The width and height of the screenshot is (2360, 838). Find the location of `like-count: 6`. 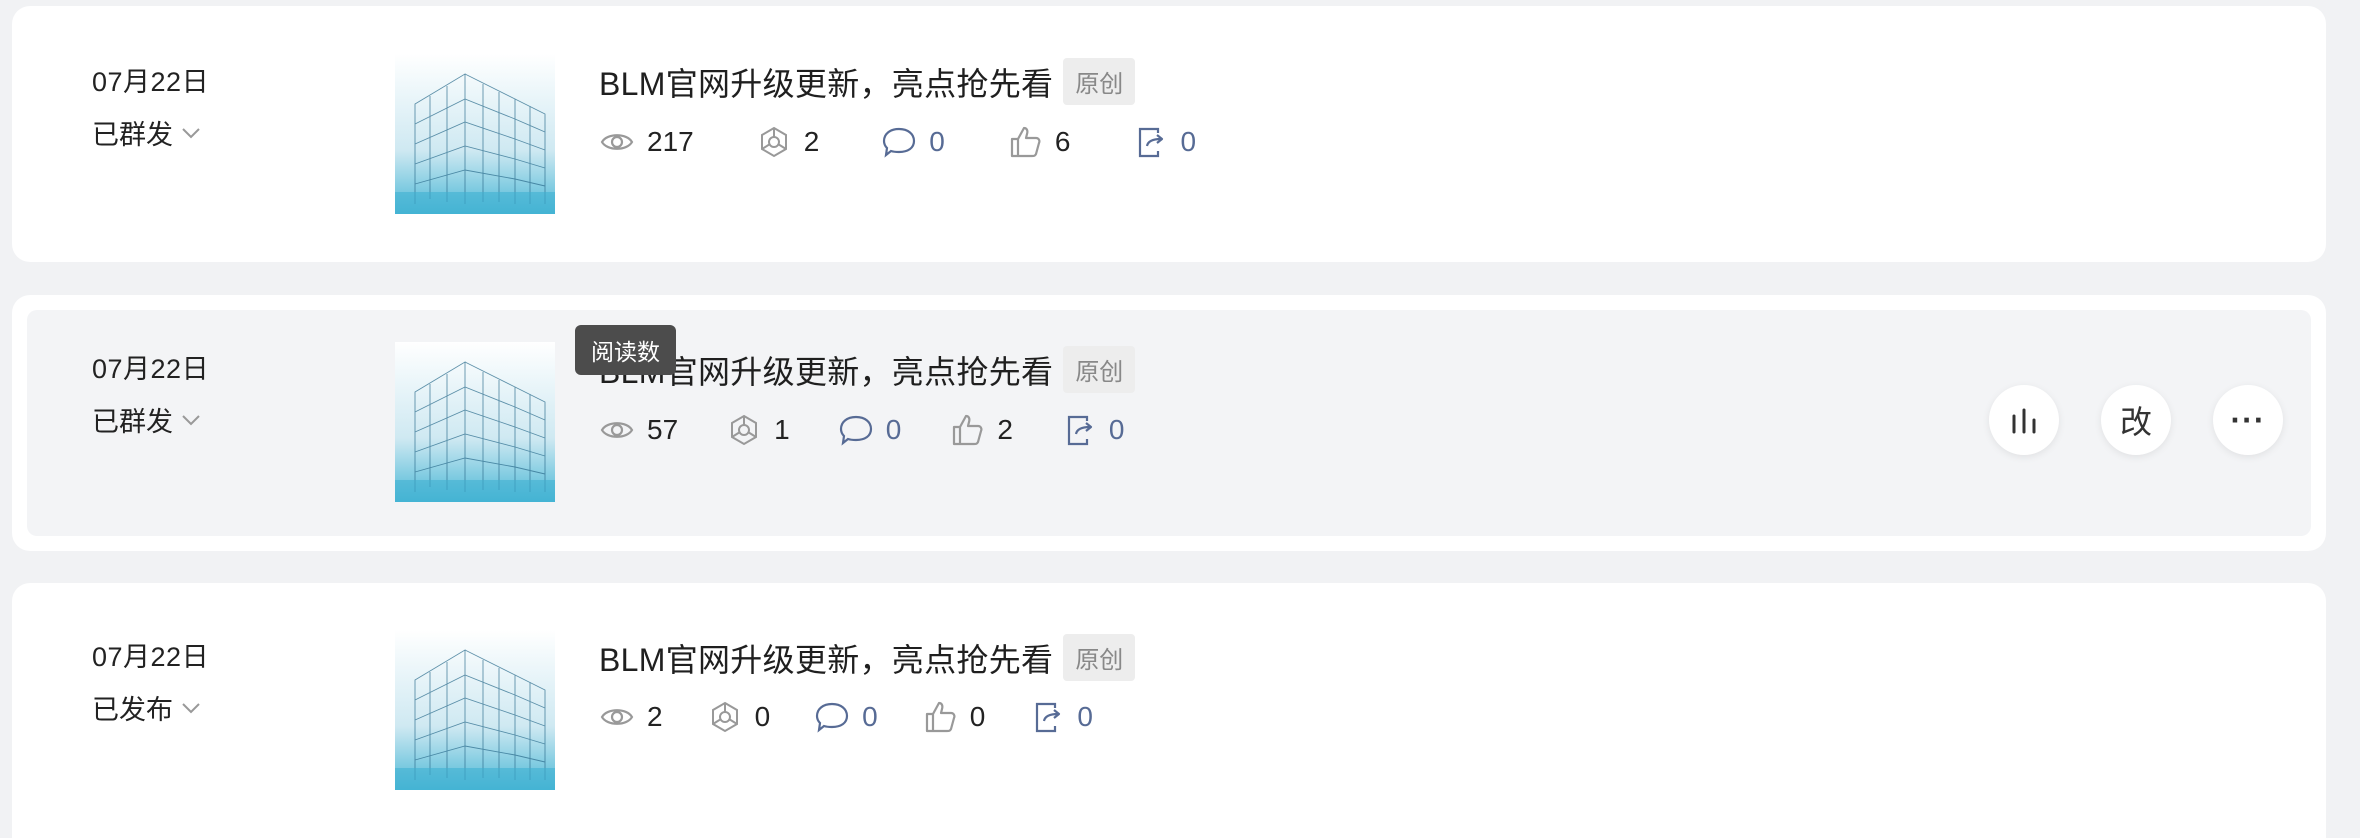

like-count: 6 is located at coordinates (1038, 142).